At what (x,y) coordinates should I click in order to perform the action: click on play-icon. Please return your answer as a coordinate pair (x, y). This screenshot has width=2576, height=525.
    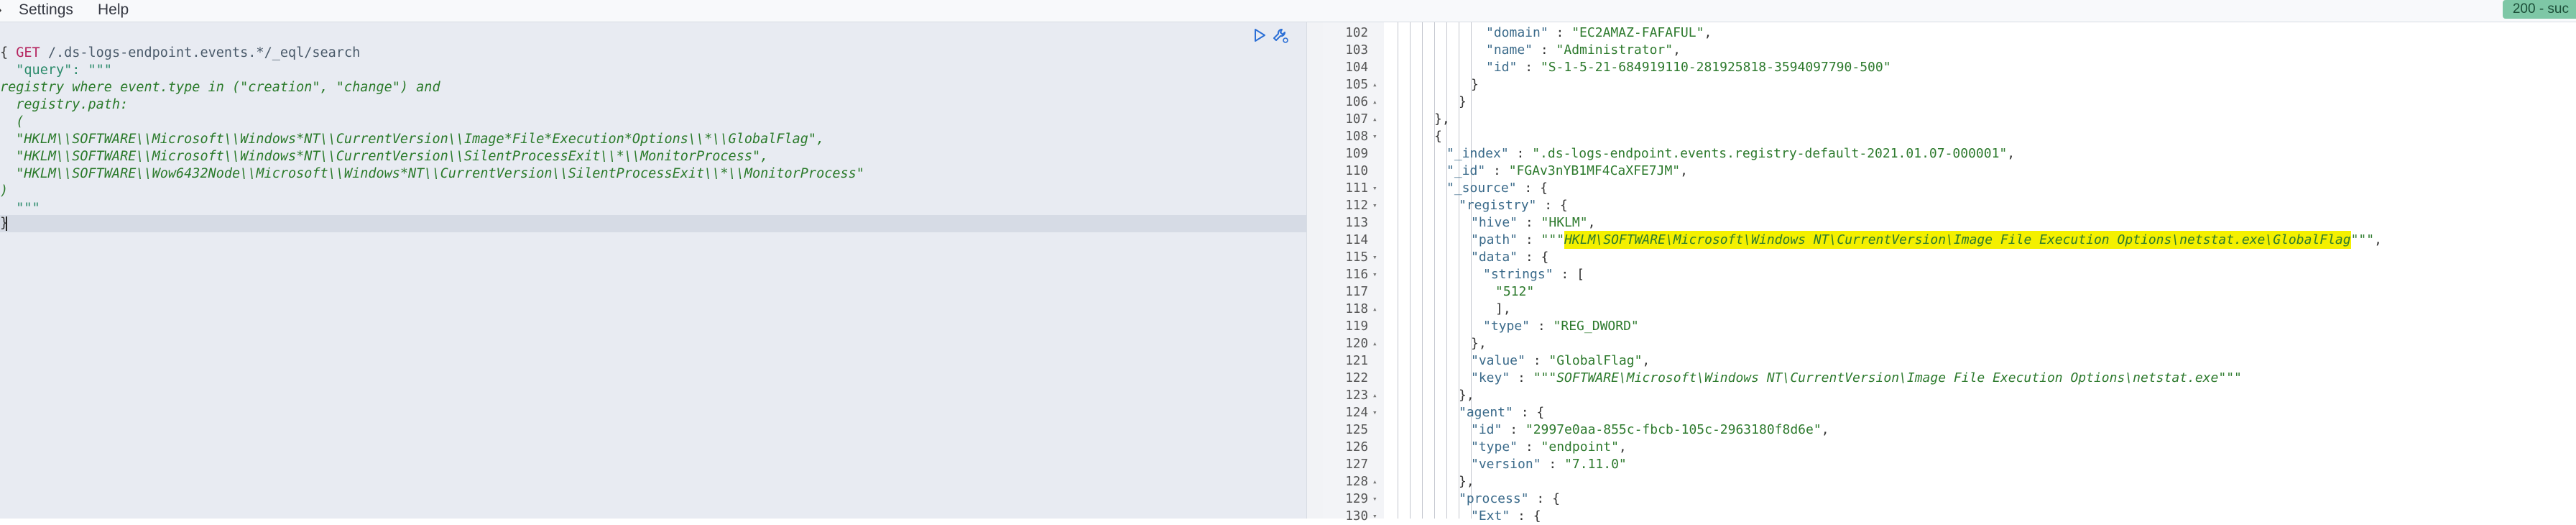
    Looking at the image, I should click on (1260, 35).